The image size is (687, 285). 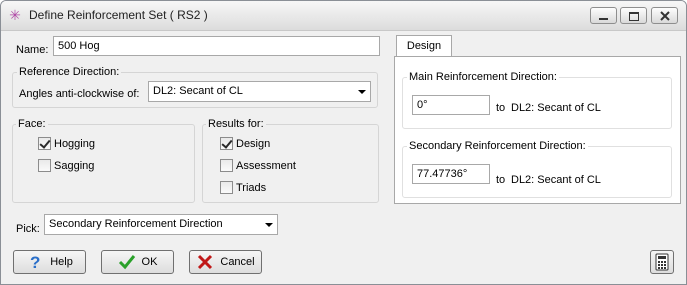 I want to click on maximize-button, so click(x=633, y=15).